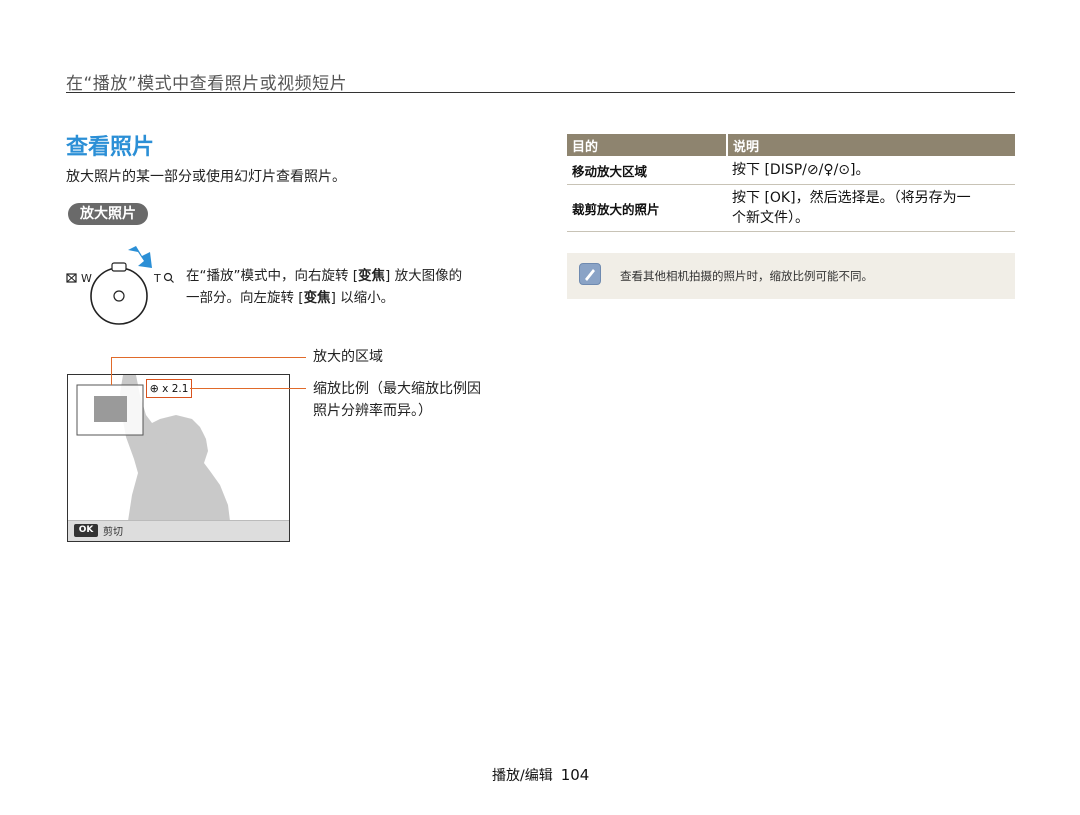  I want to click on zoom-area-box, so click(110, 409).